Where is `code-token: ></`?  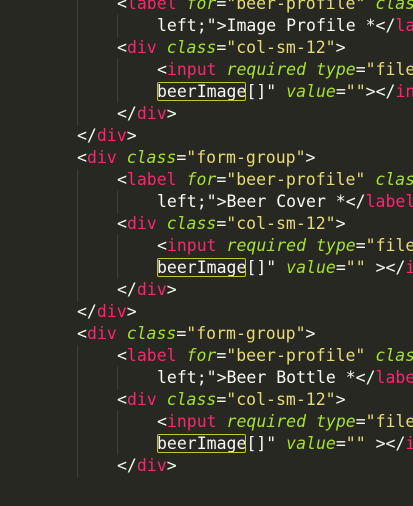 code-token: ></ is located at coordinates (380, 91).